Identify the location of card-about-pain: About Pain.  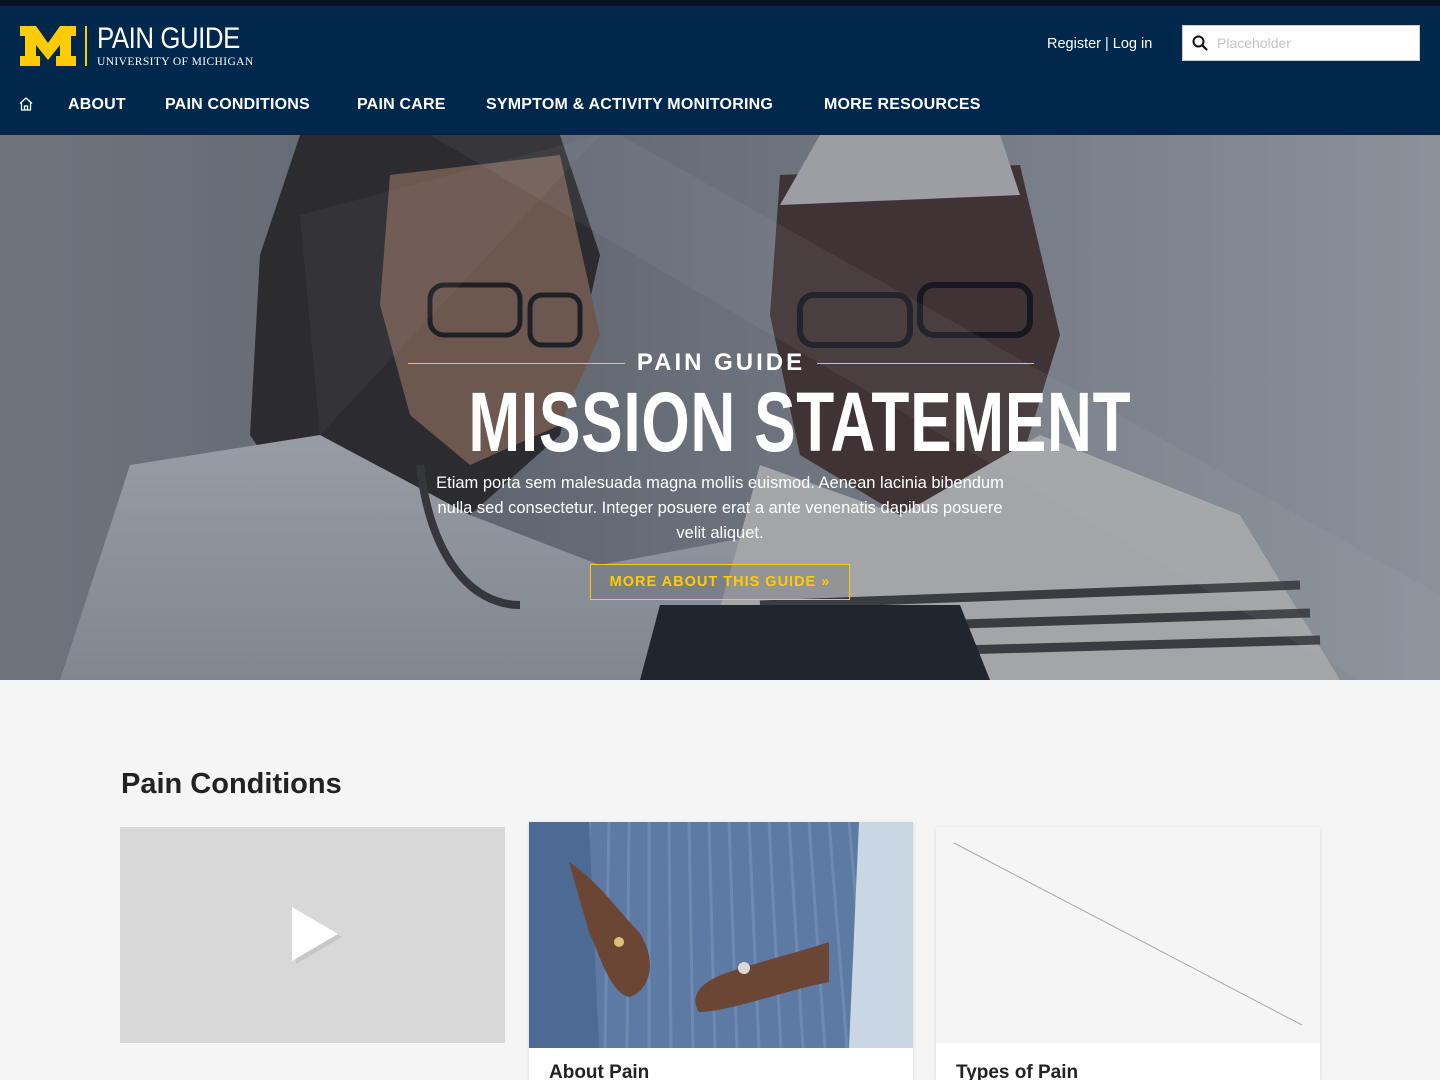
(721, 951).